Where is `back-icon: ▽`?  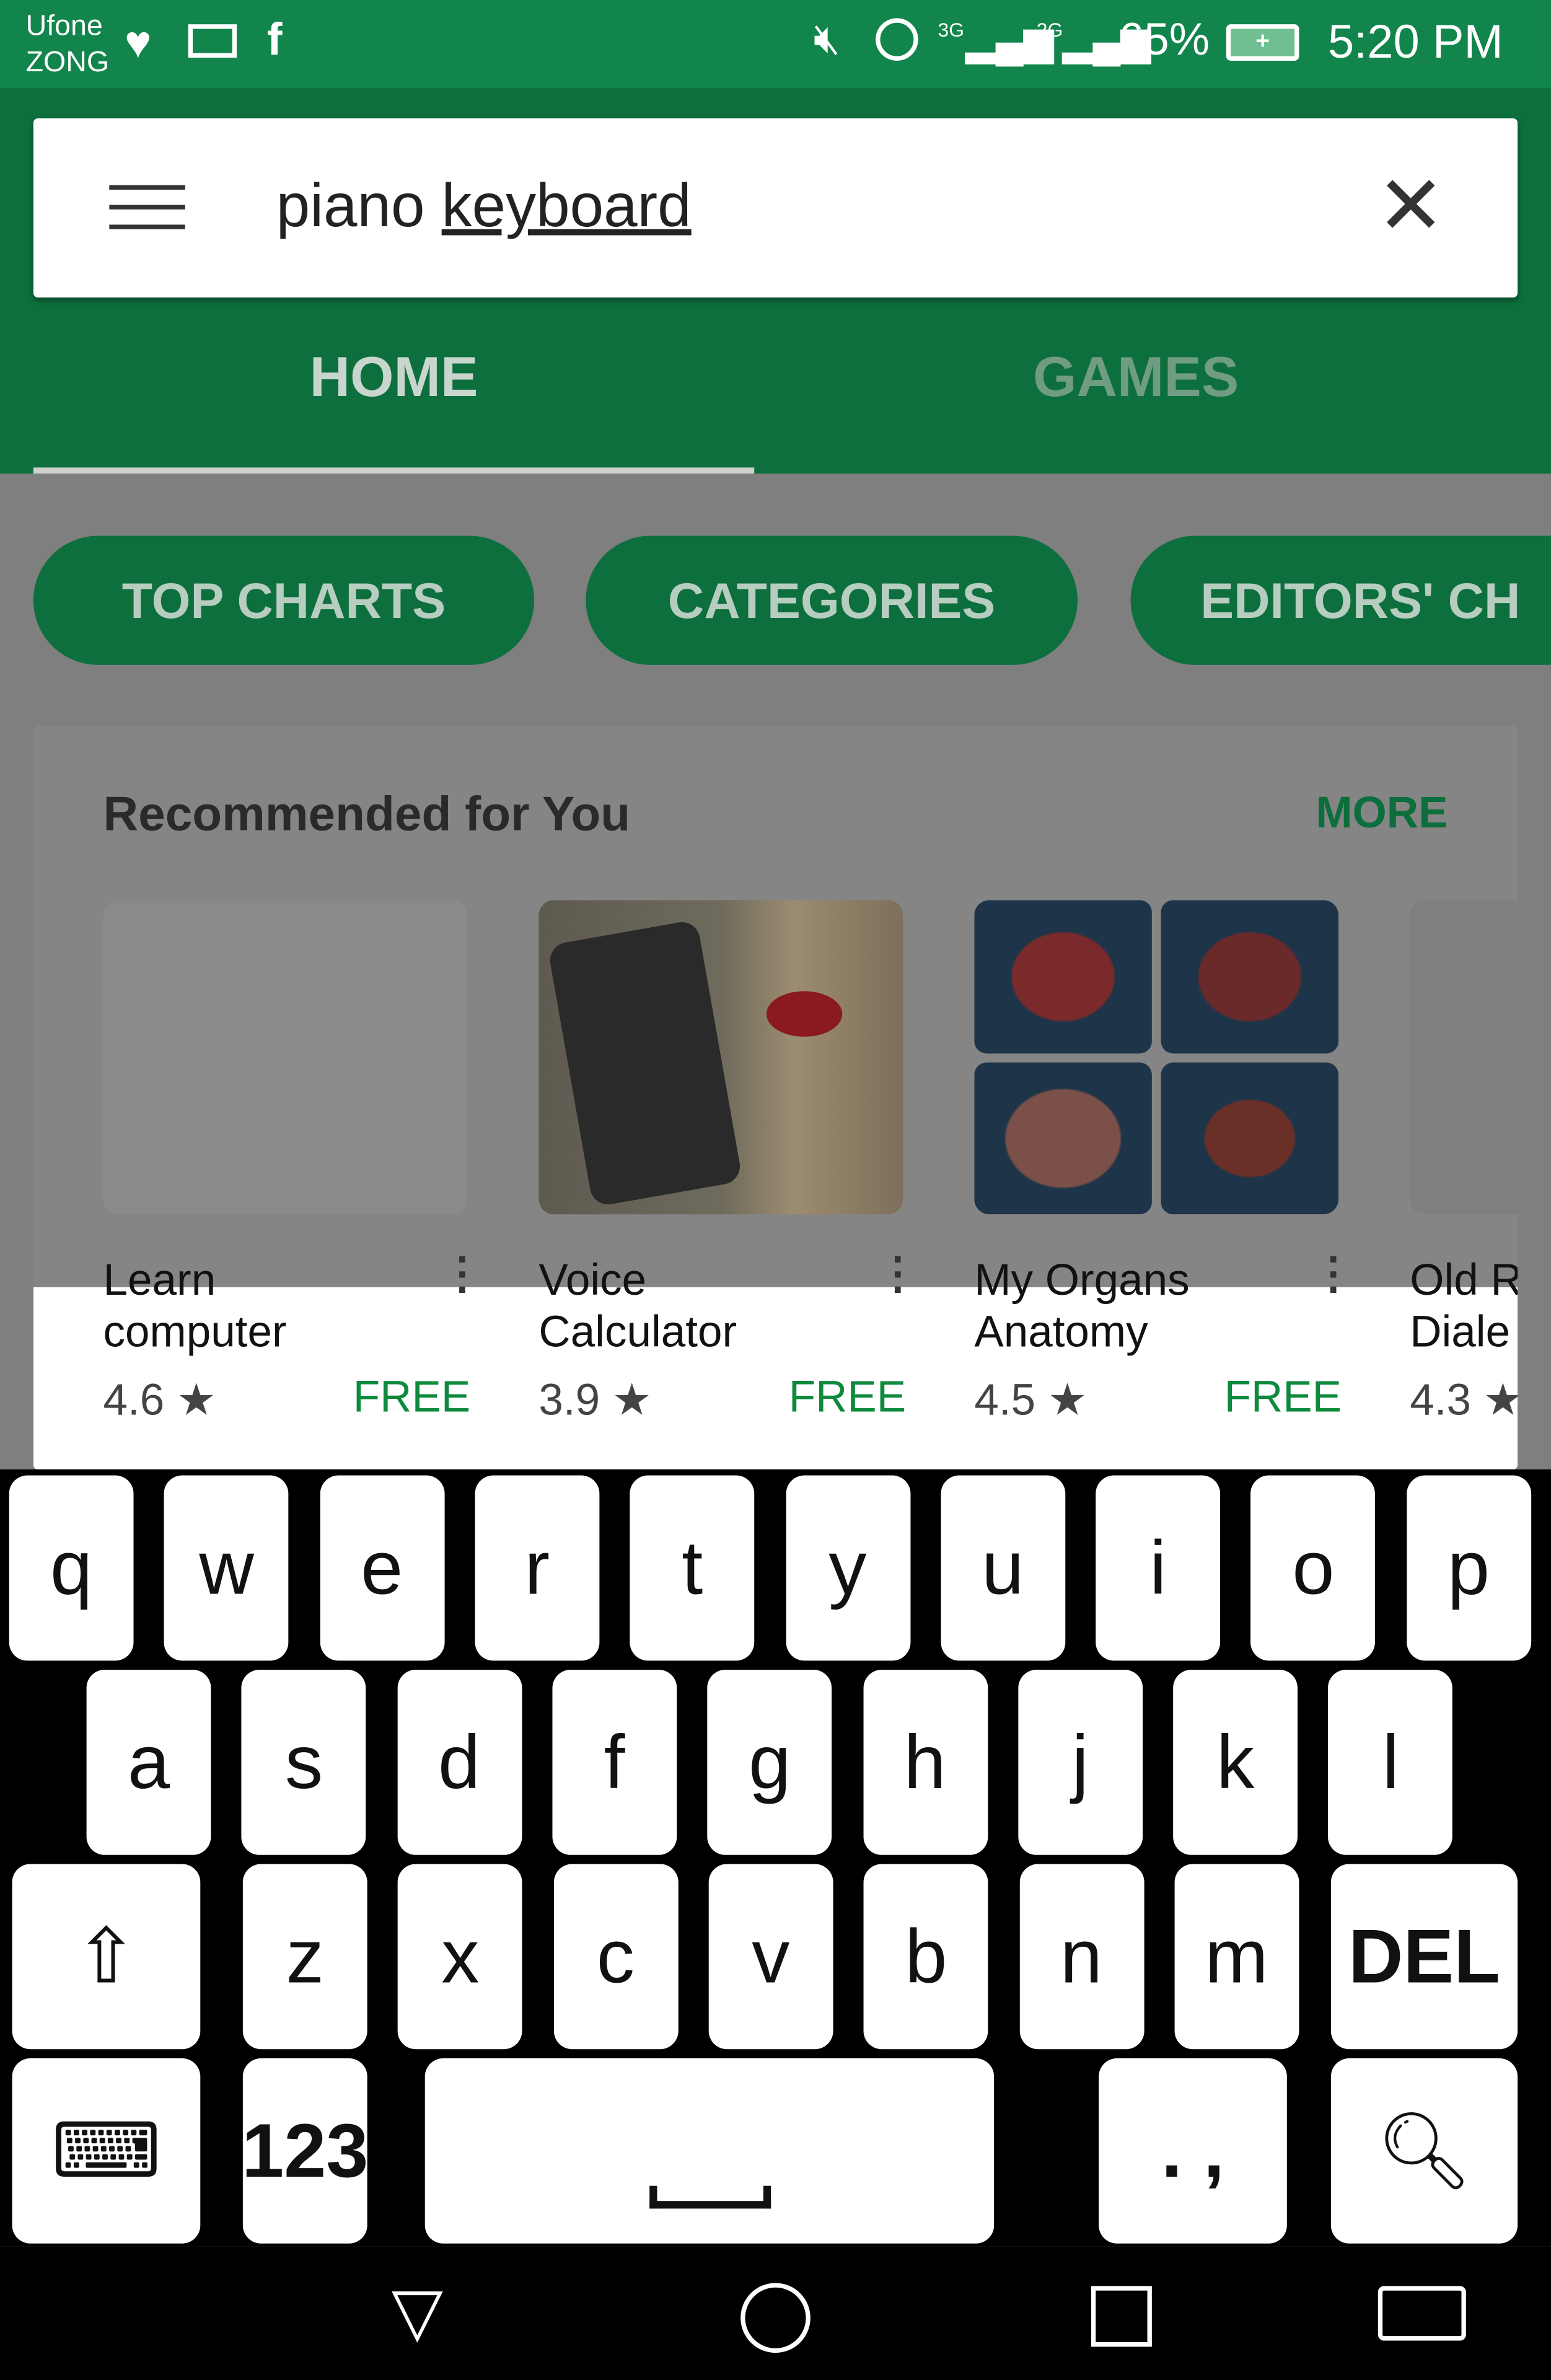
back-icon: ▽ is located at coordinates (417, 2312).